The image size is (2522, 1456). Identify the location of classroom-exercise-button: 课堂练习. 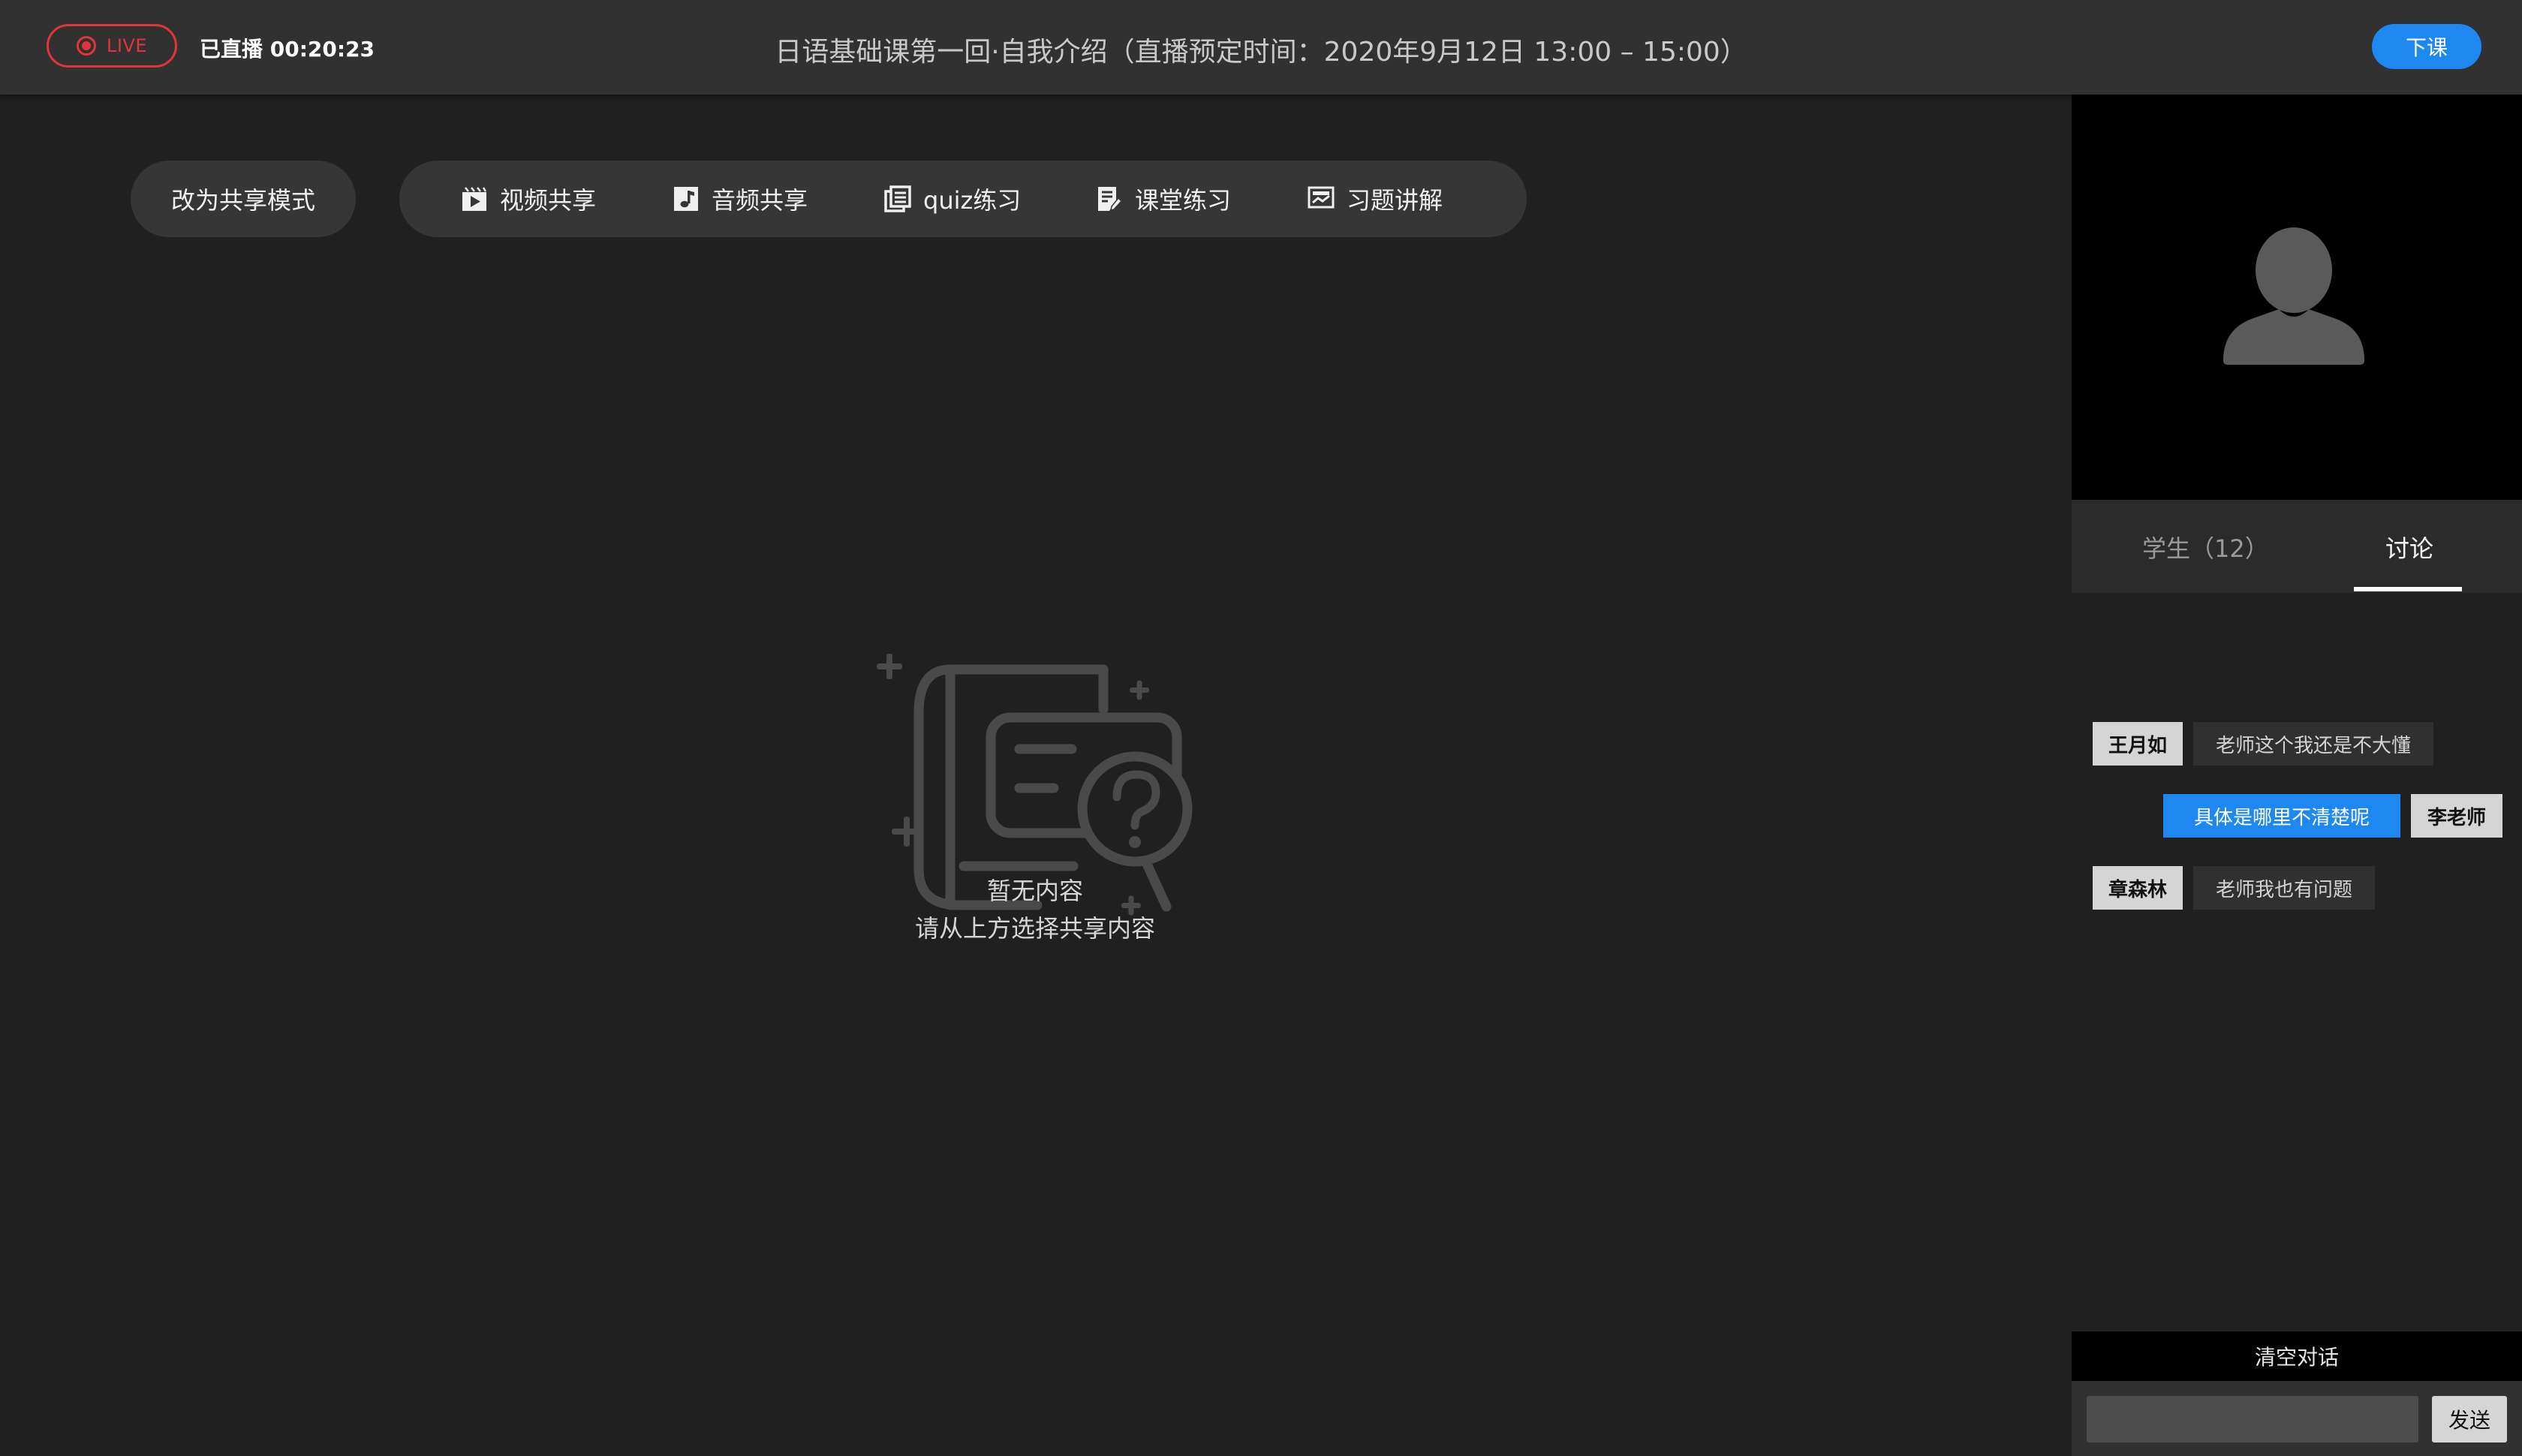
(1163, 199).